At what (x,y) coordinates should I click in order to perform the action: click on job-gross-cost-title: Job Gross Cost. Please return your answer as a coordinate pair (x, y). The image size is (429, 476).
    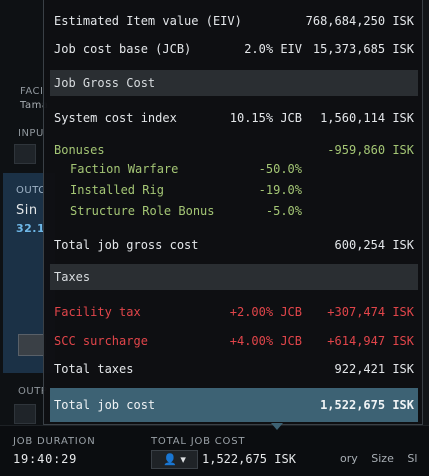
    Looking at the image, I should click on (105, 83).